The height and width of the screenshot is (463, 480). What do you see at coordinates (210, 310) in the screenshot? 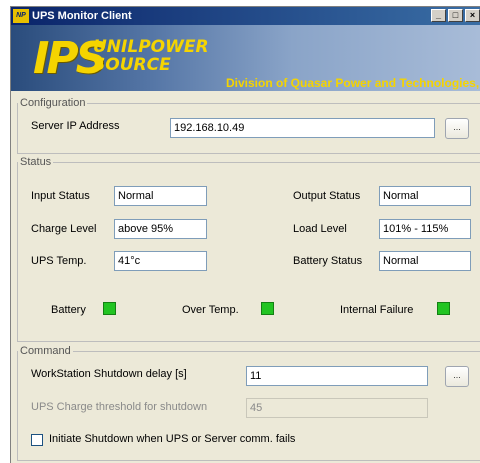
I see `over-temp-indicator-label: Over Temp.` at bounding box center [210, 310].